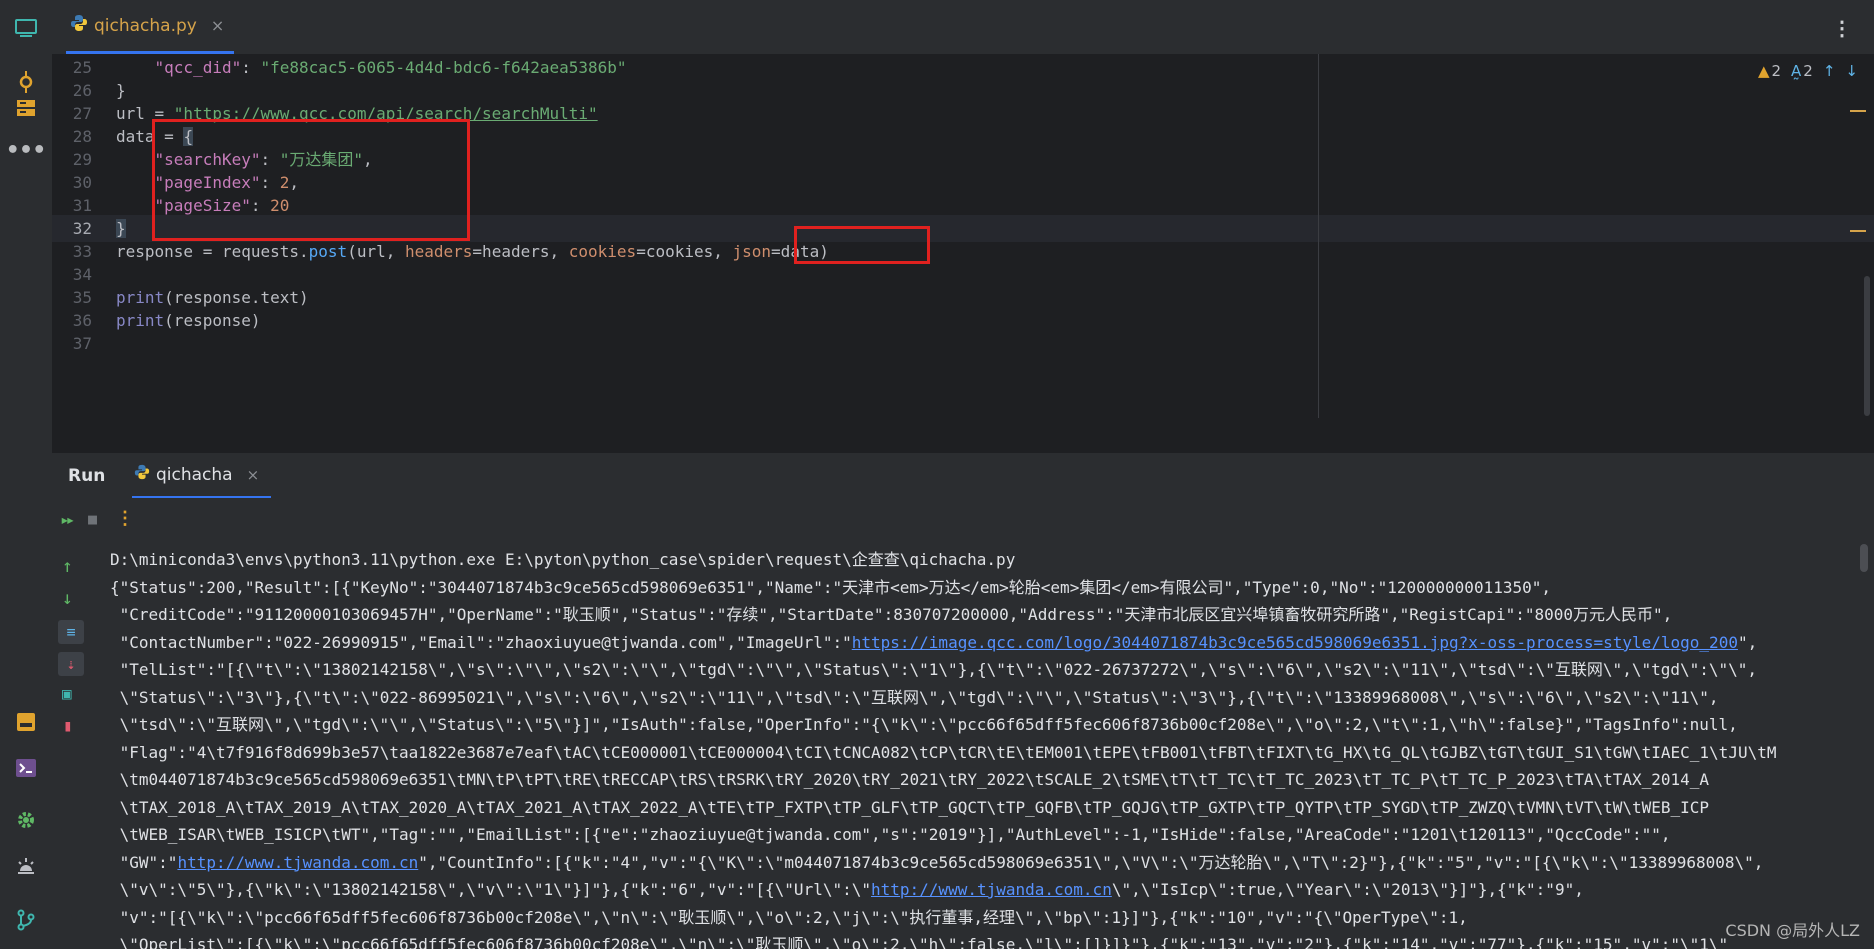 This screenshot has width=1874, height=949. Describe the element at coordinates (1867, 346) in the screenshot. I see `editor-scrollbar` at that location.